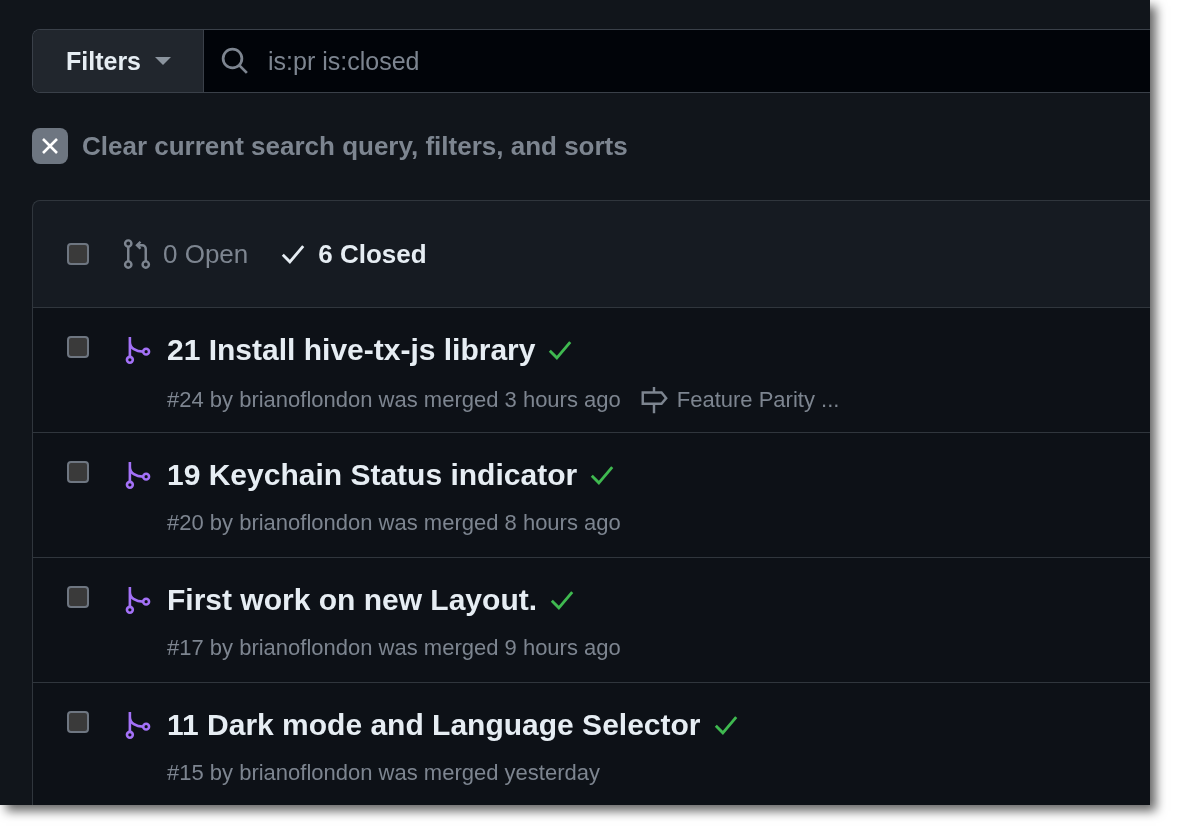 This screenshot has height=840, width=1184. I want to click on pull-request-meta: #20 by brianoflondon was merged 8 hours ago, so click(394, 523).